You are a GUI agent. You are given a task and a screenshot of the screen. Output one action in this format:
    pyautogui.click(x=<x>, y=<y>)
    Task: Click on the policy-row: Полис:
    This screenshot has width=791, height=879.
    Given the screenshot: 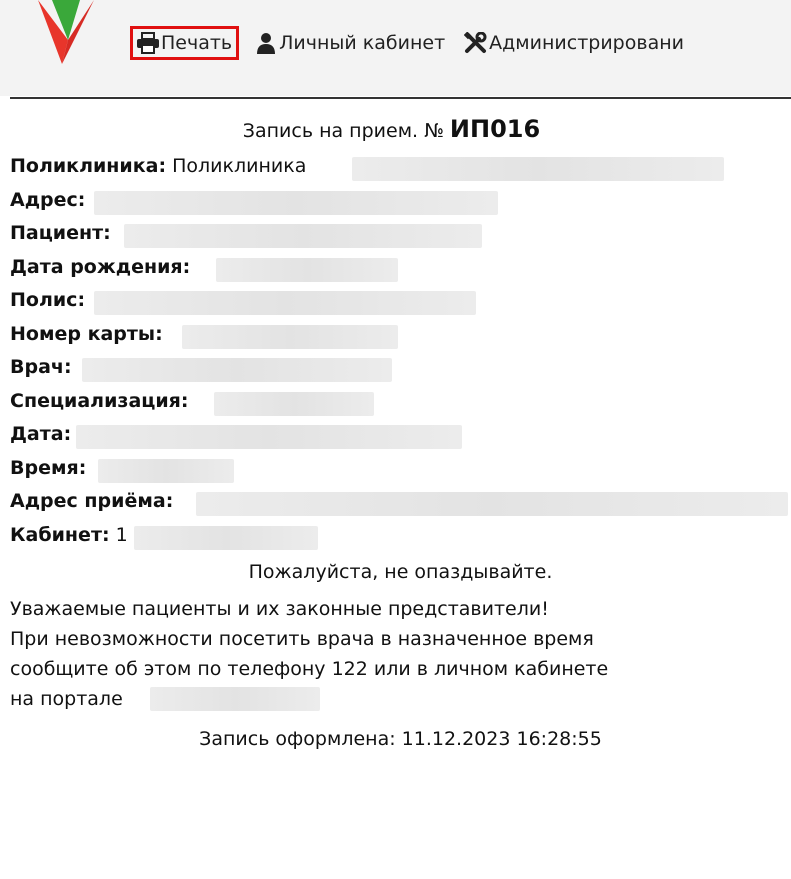 What is the action you would take?
    pyautogui.click(x=400, y=301)
    